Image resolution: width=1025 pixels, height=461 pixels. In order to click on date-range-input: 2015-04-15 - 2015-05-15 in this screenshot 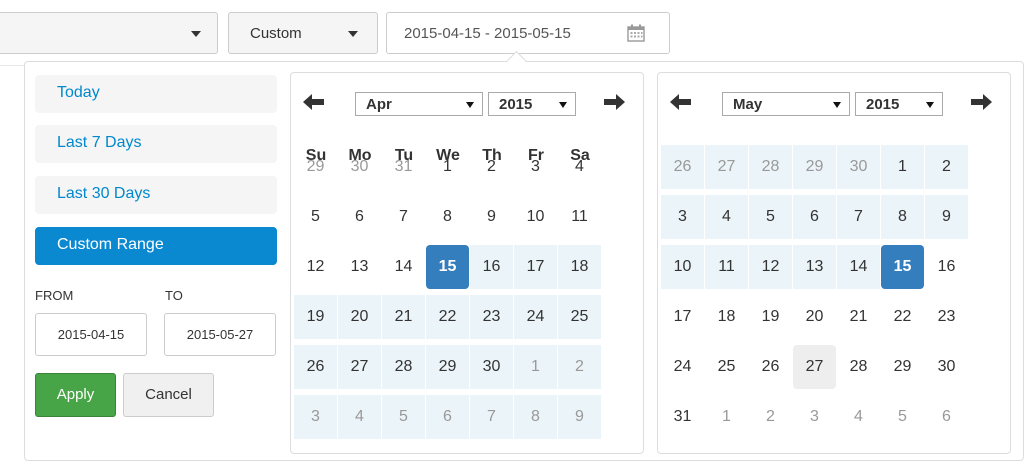, I will do `click(528, 33)`.